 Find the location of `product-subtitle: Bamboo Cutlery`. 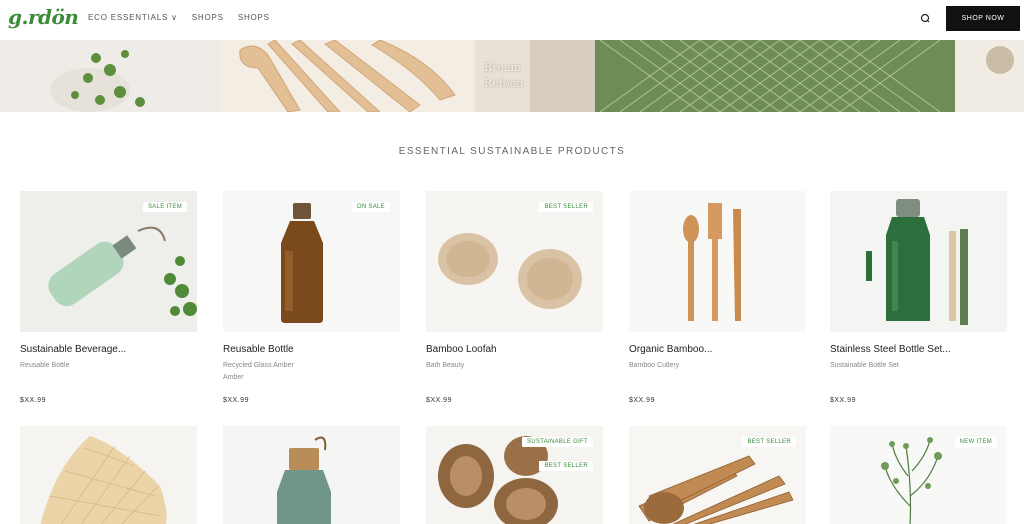

product-subtitle: Bamboo Cutlery is located at coordinates (654, 365).